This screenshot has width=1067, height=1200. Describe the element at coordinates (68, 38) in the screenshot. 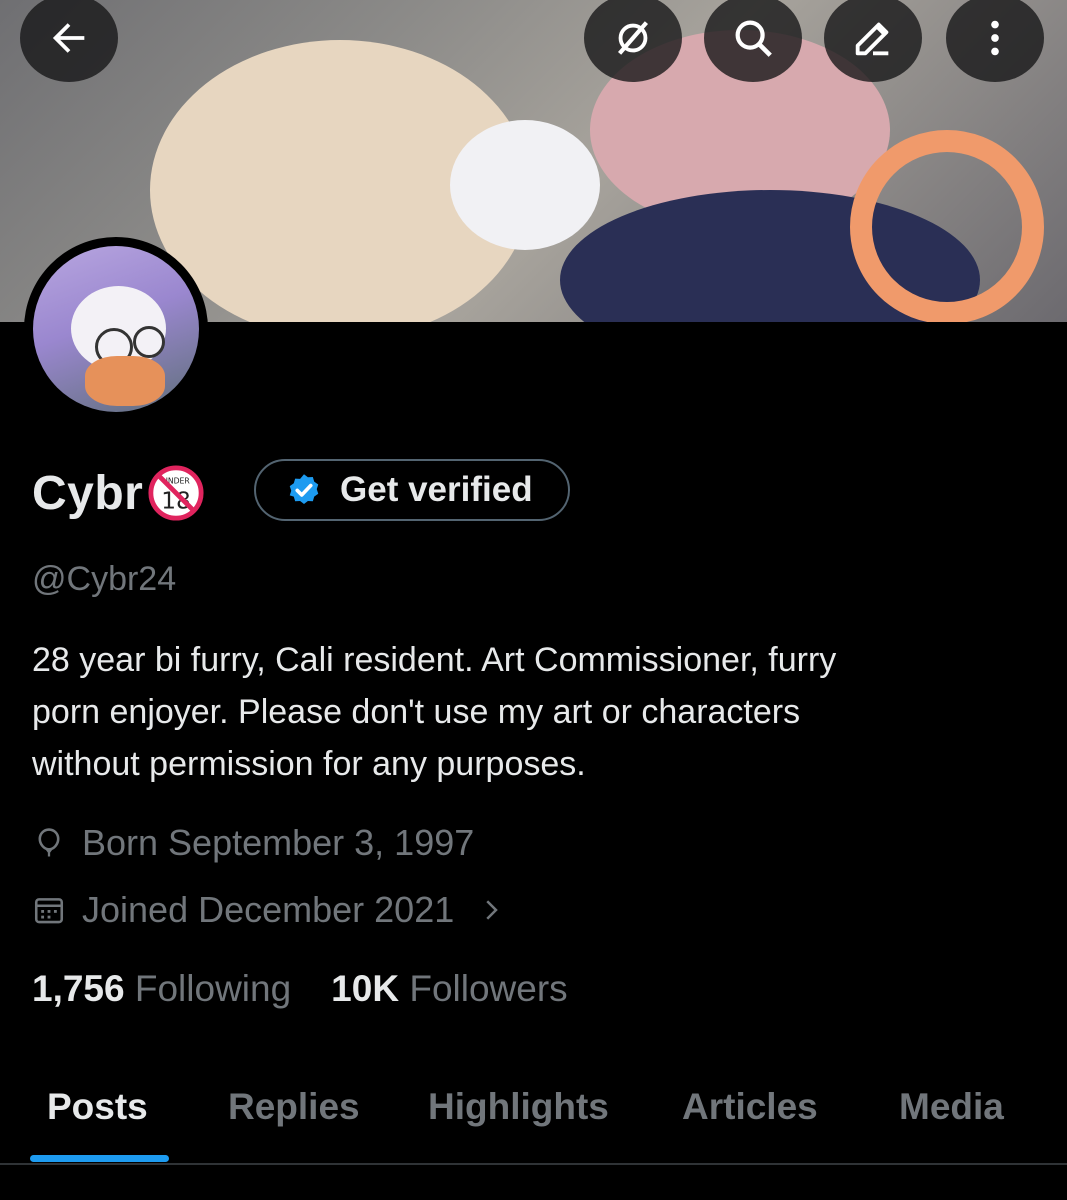

I see `back-arrow-icon` at that location.